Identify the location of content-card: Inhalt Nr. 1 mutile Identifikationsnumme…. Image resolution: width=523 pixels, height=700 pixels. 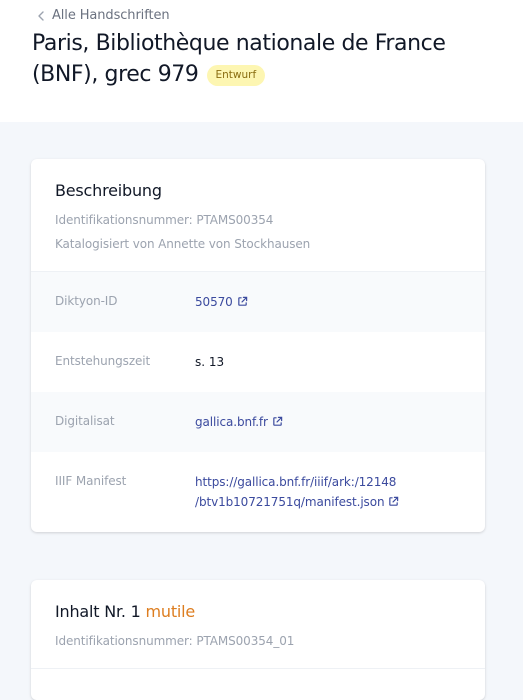
(258, 640).